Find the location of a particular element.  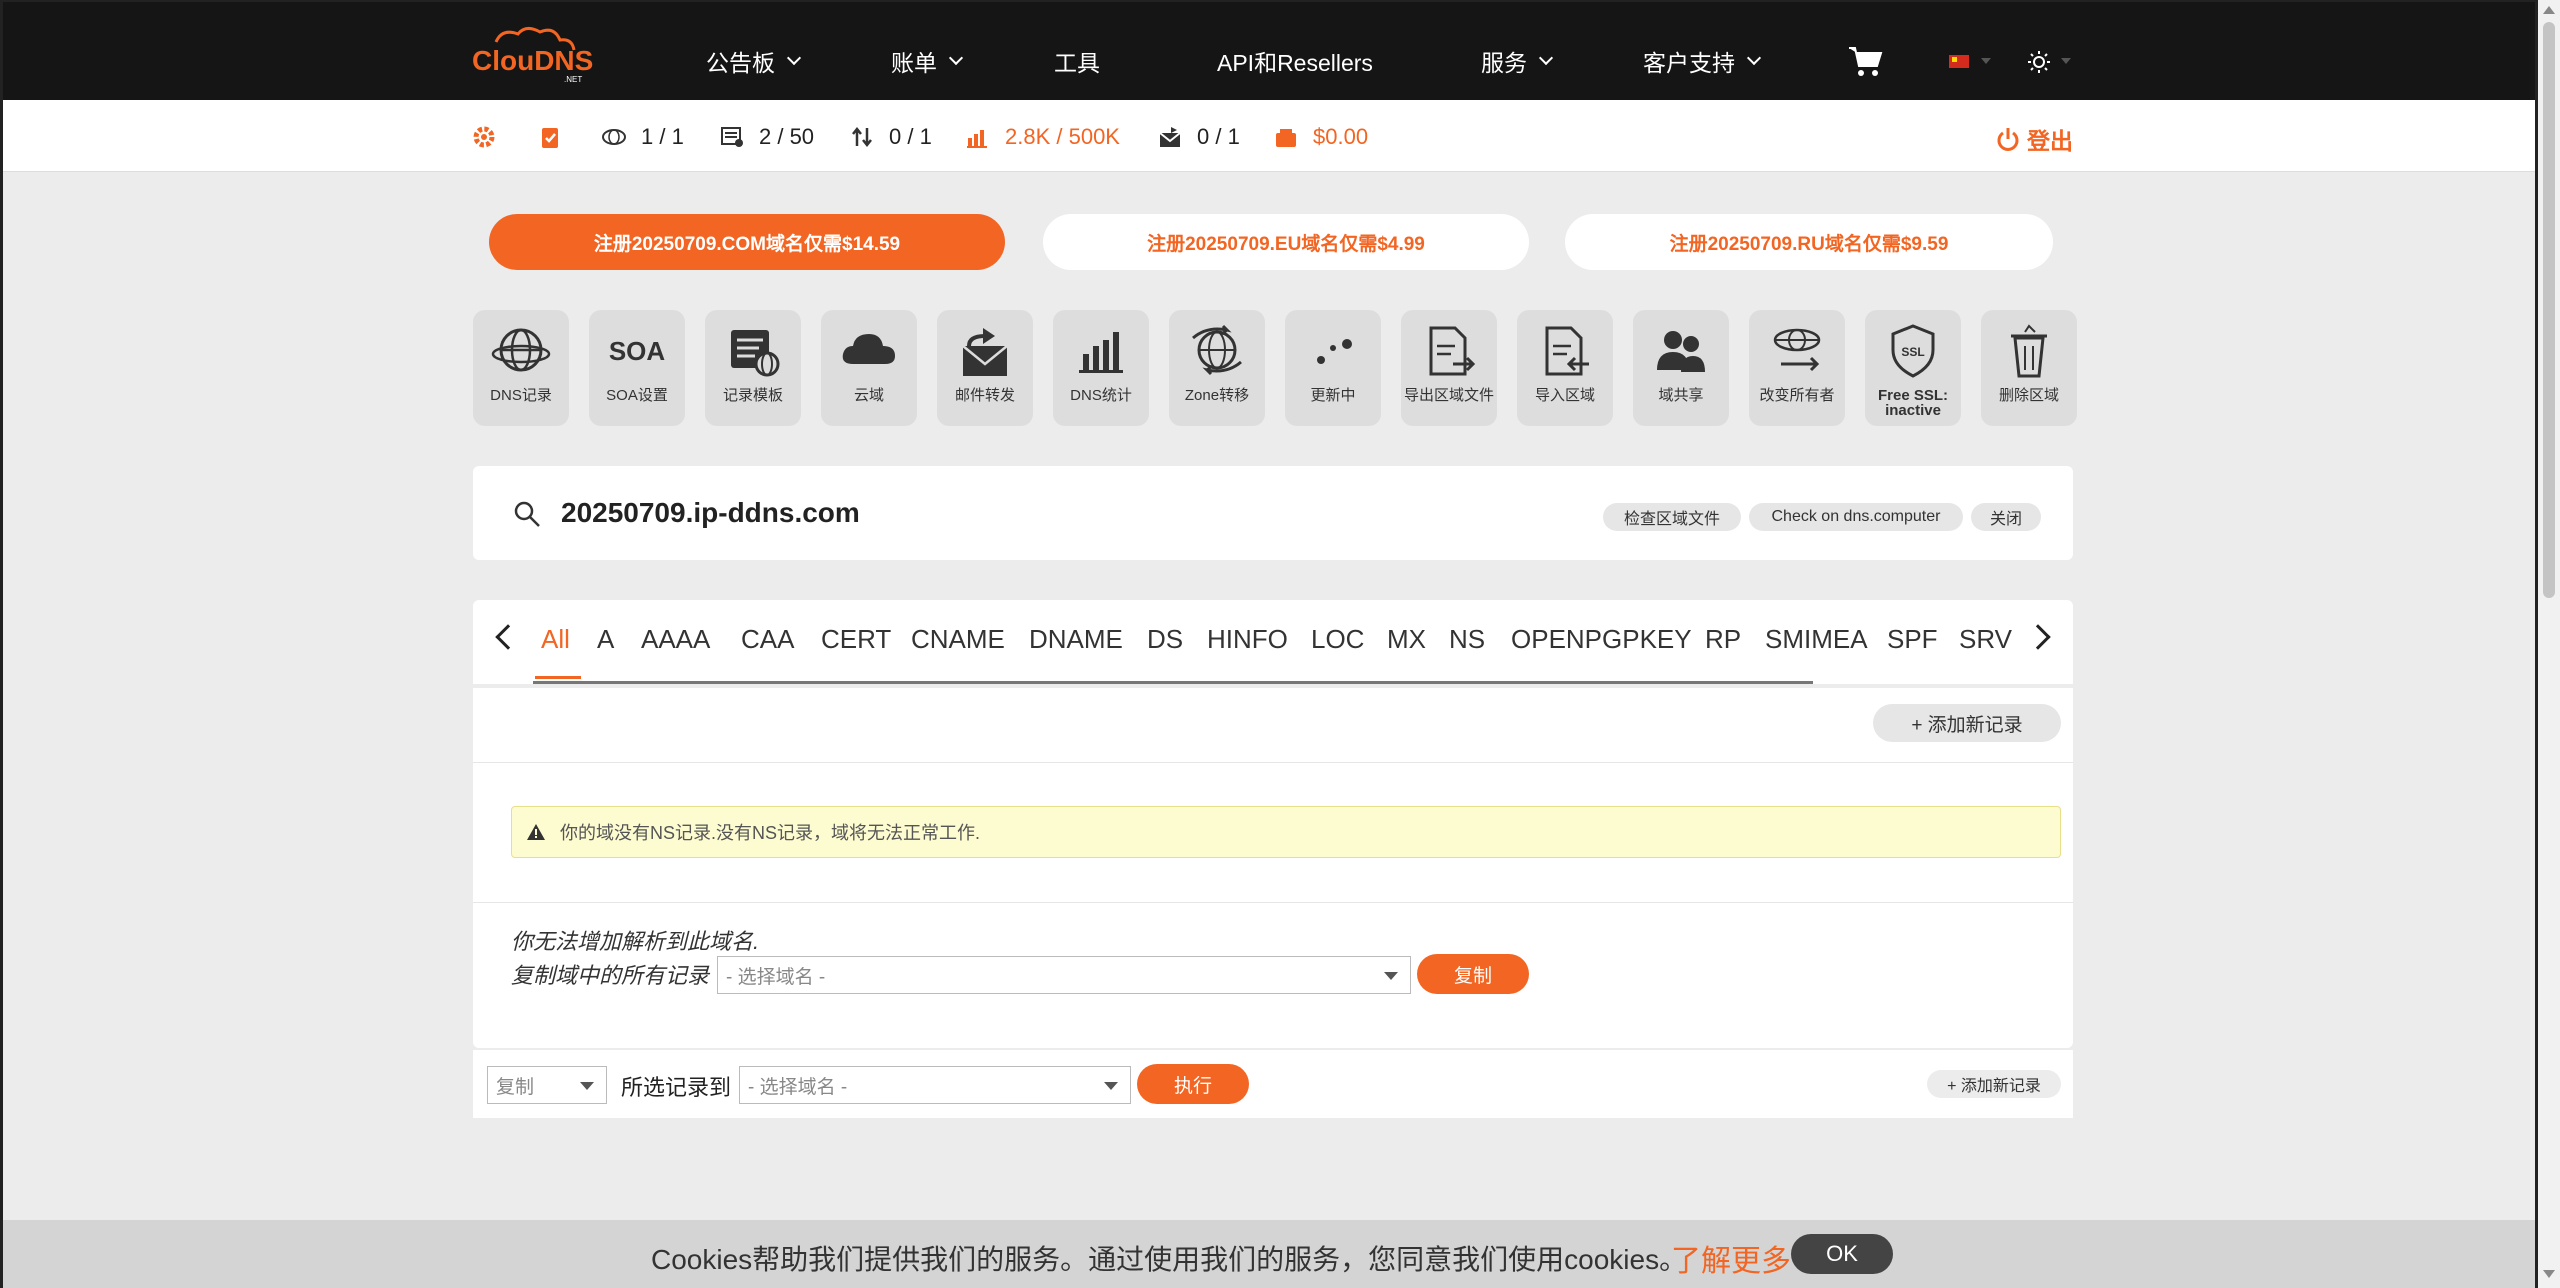

tool-export-zone: 导出区域文件 is located at coordinates (1449, 368).